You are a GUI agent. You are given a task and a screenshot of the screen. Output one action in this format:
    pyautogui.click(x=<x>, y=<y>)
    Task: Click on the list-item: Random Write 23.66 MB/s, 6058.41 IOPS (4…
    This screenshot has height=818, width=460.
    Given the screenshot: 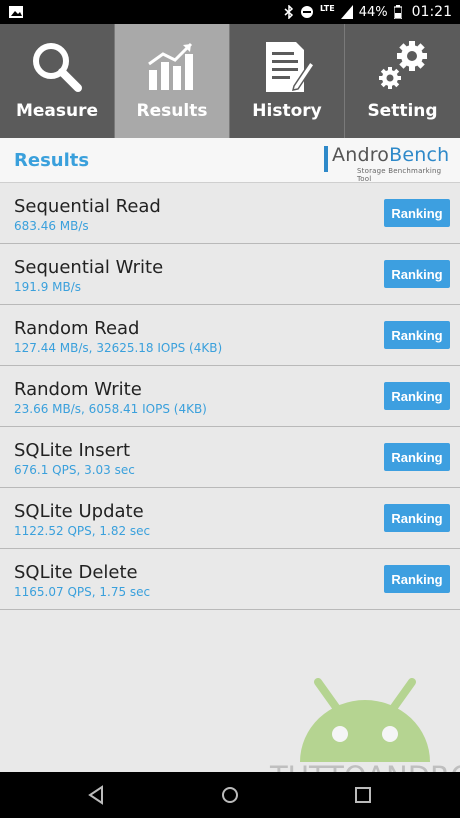 What is the action you would take?
    pyautogui.click(x=230, y=396)
    